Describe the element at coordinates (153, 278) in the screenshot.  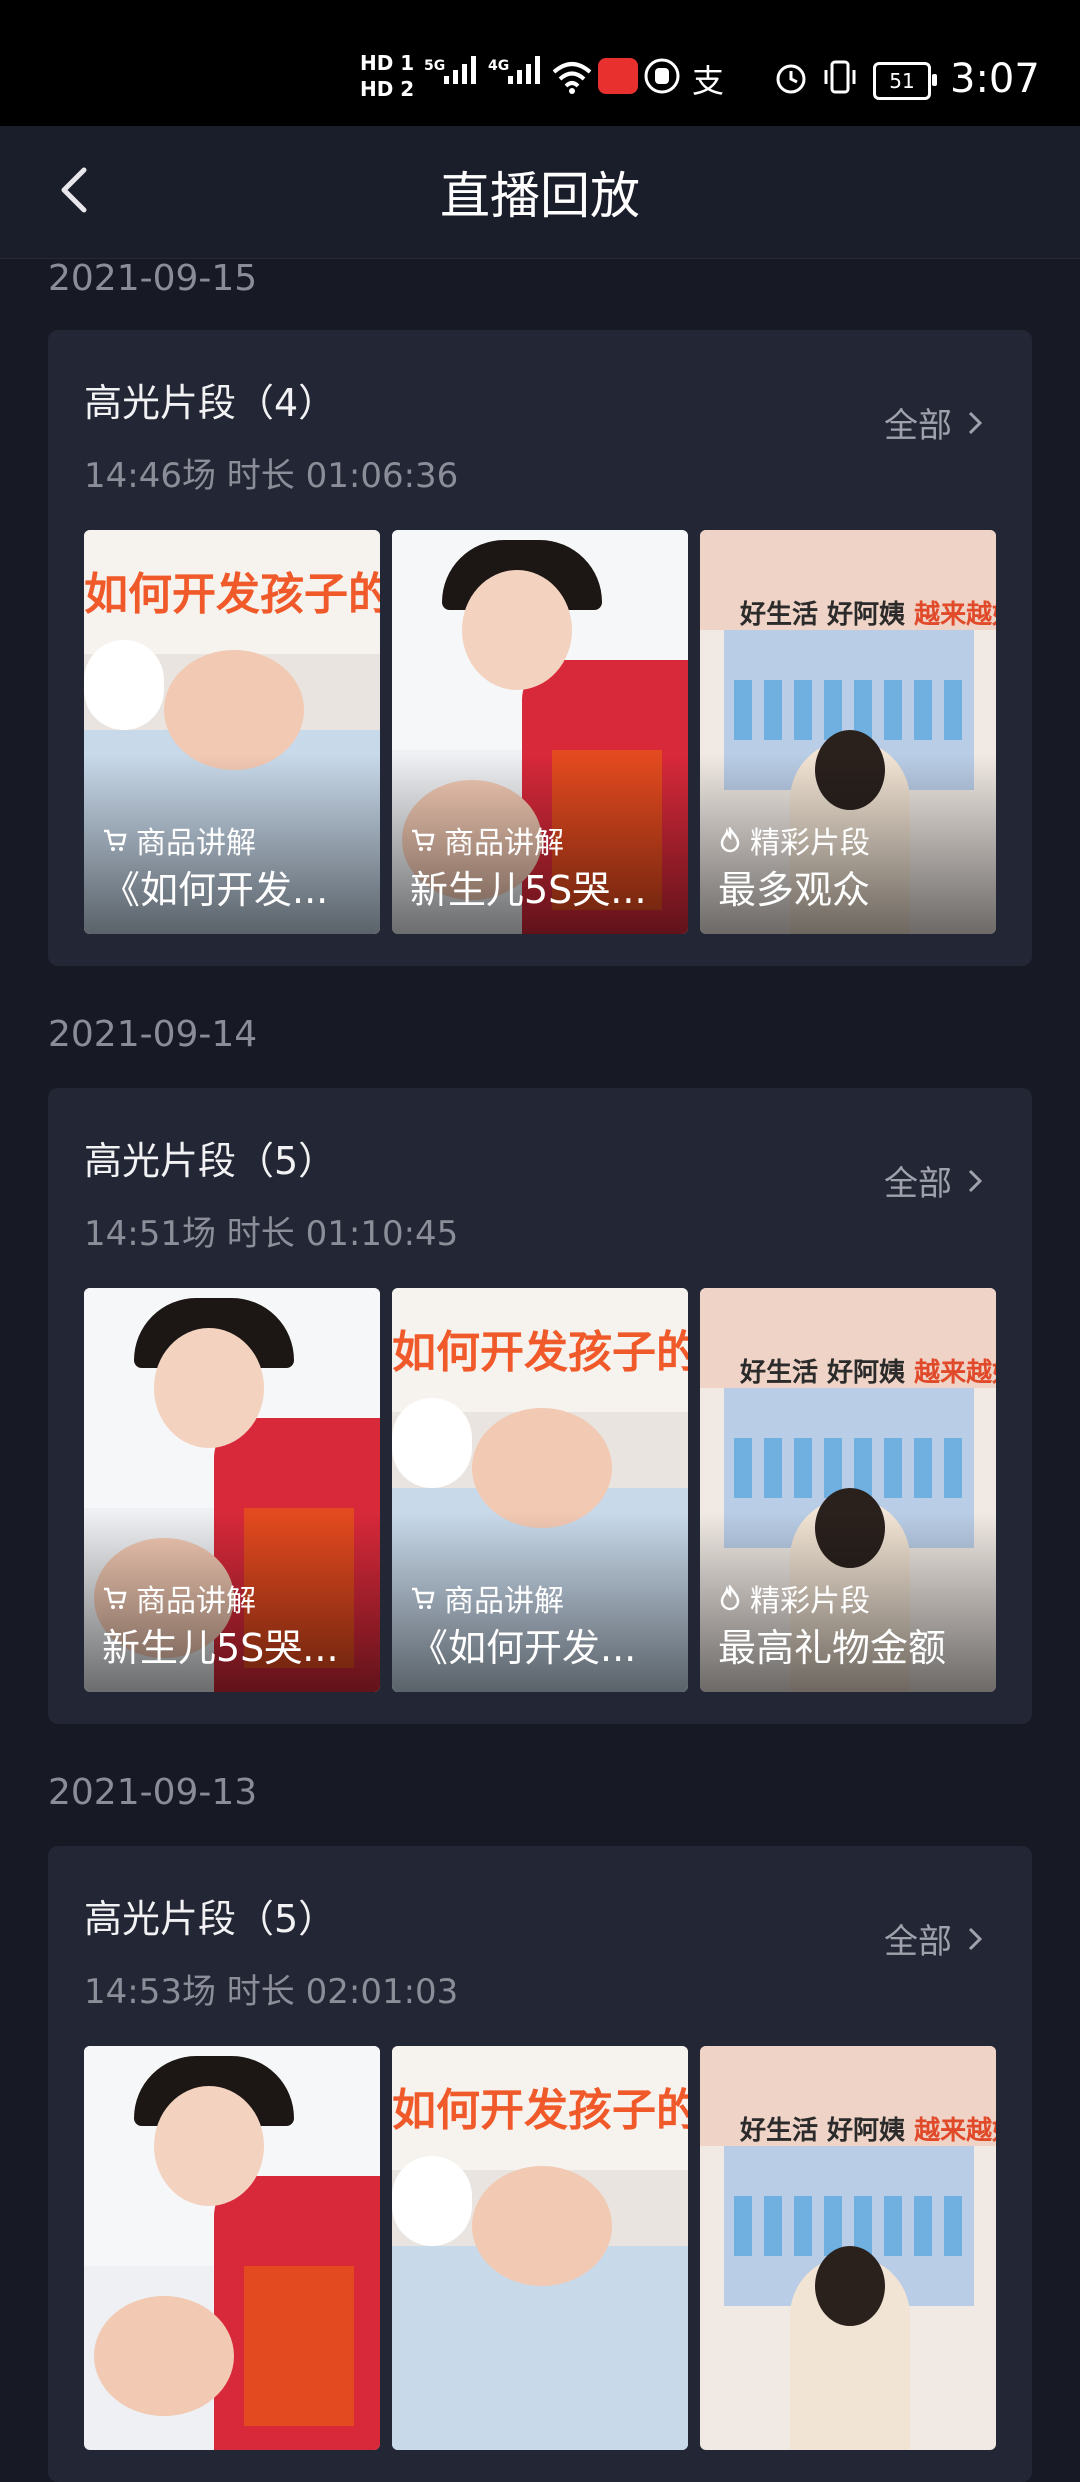
I see `section-date: 2021-09-15` at that location.